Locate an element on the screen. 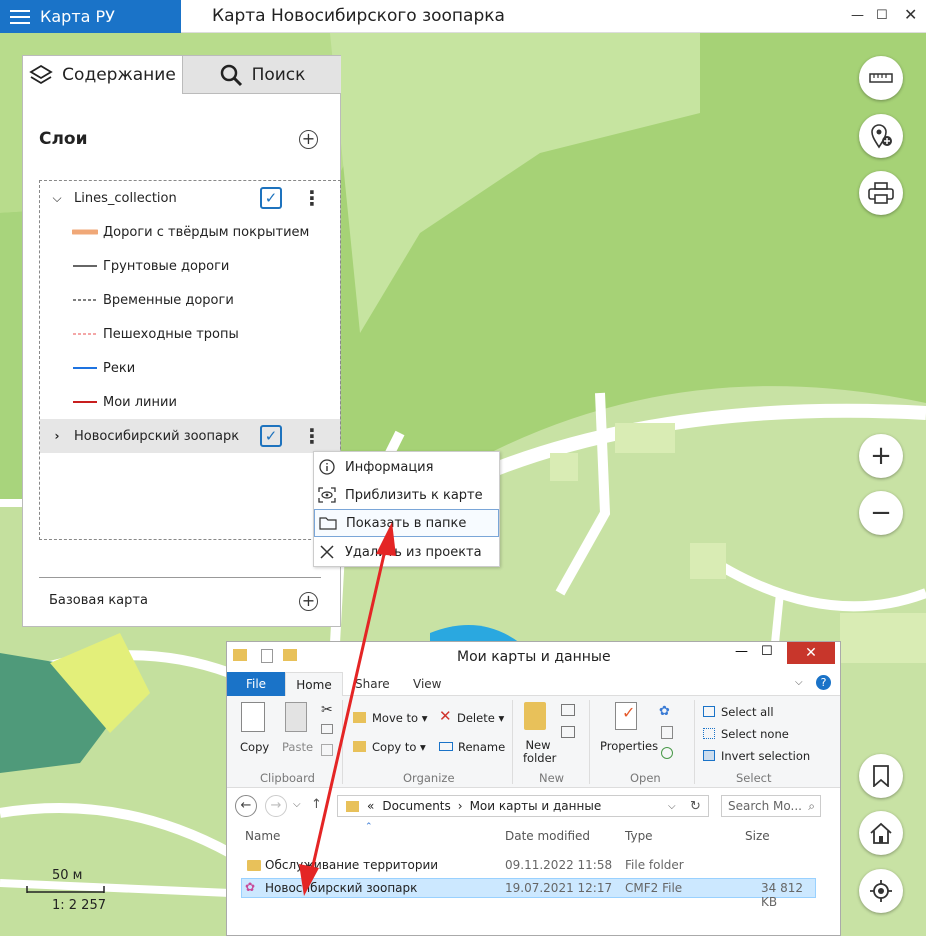 Image resolution: width=926 pixels, height=936 pixels. zoom-in-button: + is located at coordinates (881, 456).